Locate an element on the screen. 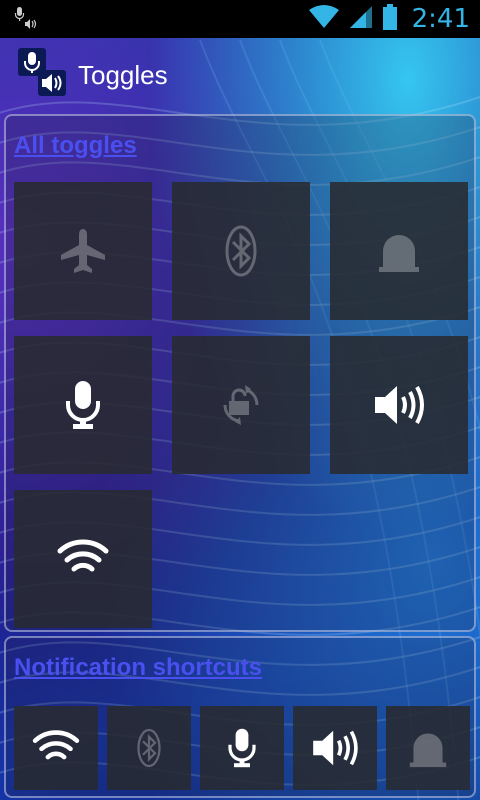  airplane-icon is located at coordinates (83, 251).